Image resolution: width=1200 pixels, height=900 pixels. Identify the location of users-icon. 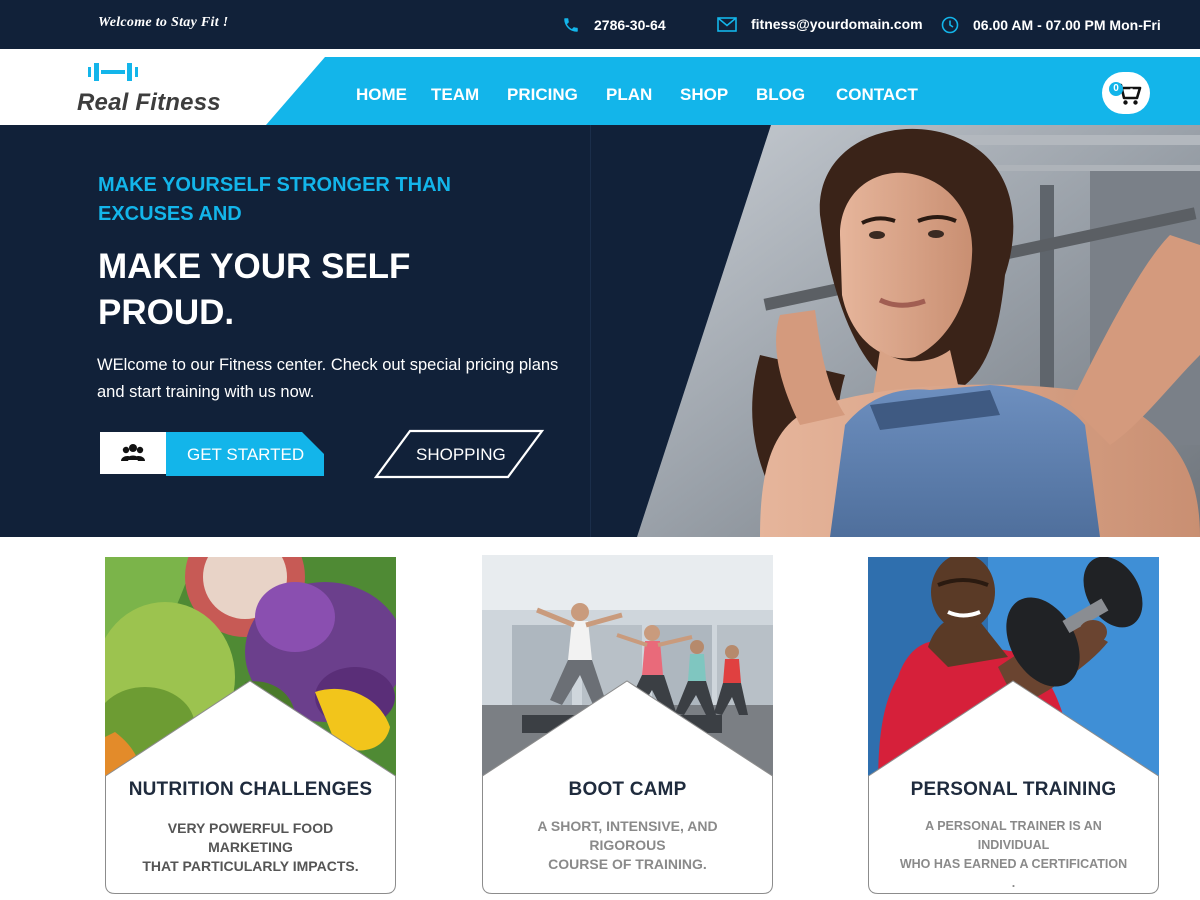
(133, 452).